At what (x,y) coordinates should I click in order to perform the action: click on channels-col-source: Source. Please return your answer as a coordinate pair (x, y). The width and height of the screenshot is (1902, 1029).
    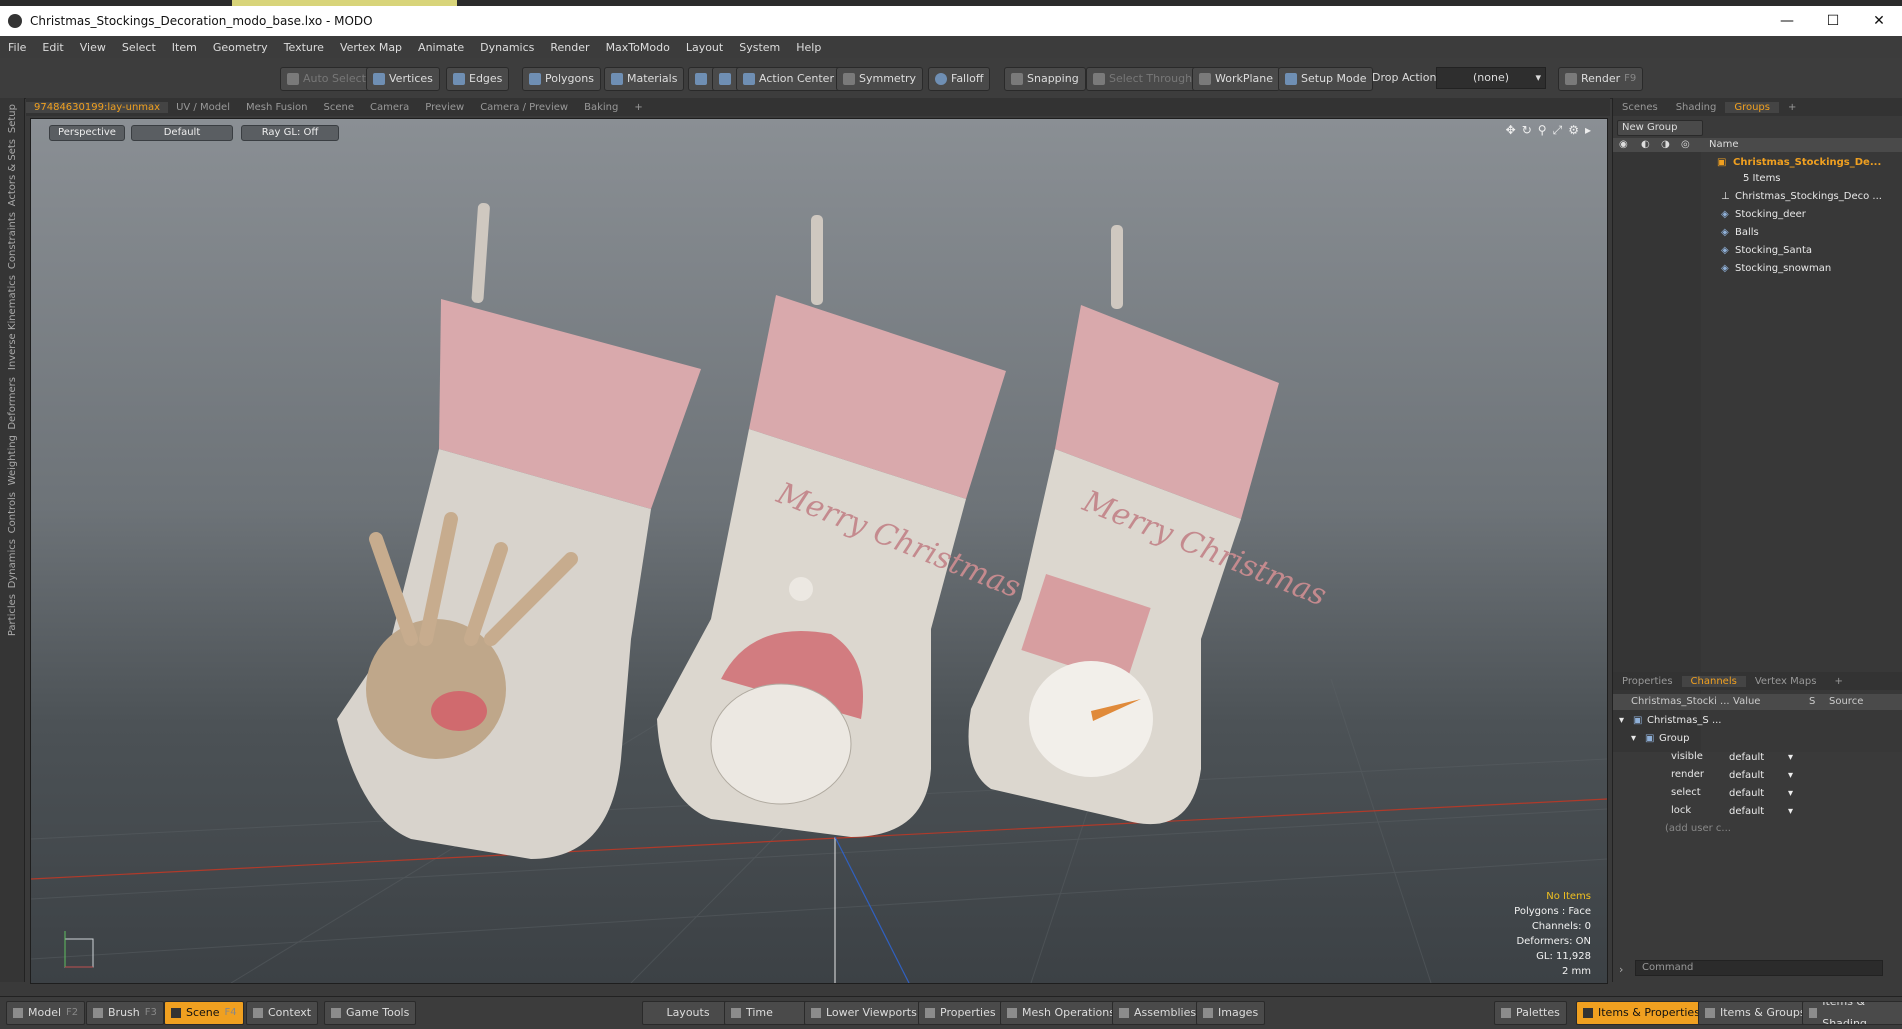
    Looking at the image, I should click on (1846, 702).